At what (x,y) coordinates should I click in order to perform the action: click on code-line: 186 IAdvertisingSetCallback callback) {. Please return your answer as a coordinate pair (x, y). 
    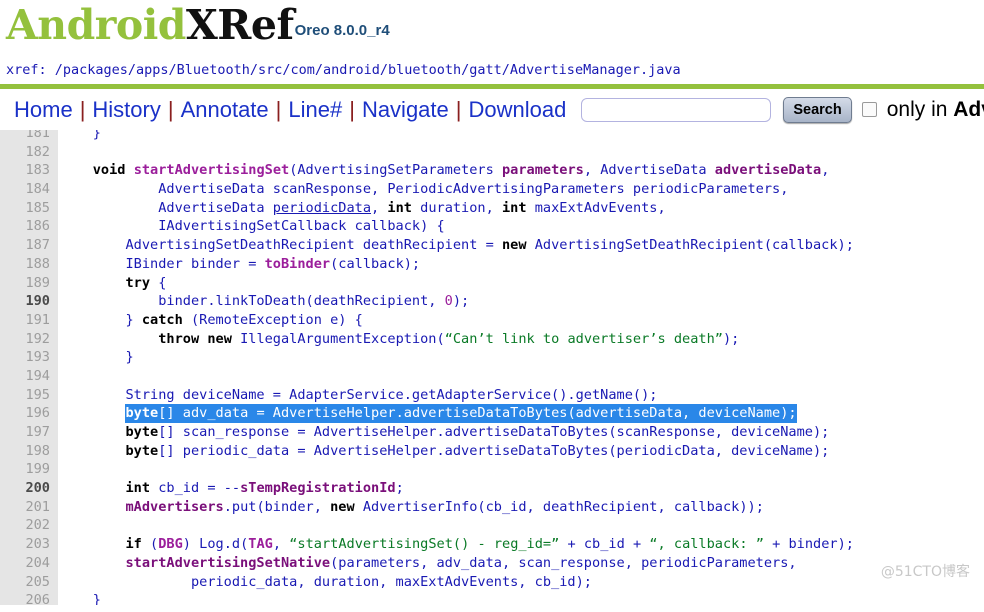
    Looking at the image, I should click on (492, 226).